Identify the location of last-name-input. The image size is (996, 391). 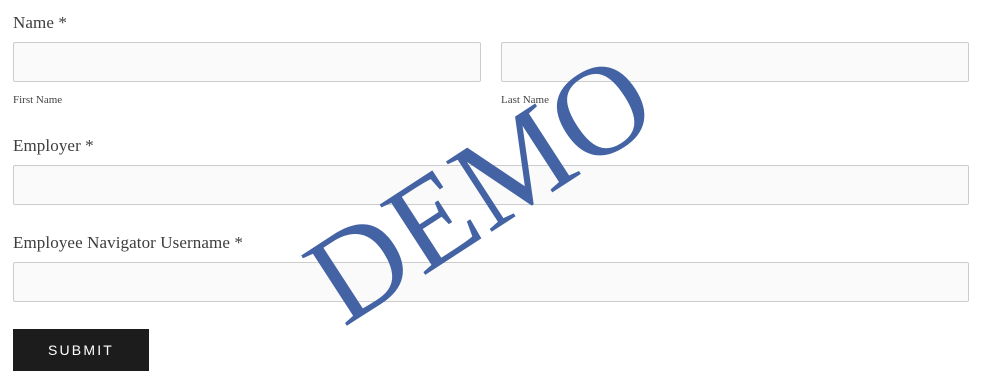
(735, 62).